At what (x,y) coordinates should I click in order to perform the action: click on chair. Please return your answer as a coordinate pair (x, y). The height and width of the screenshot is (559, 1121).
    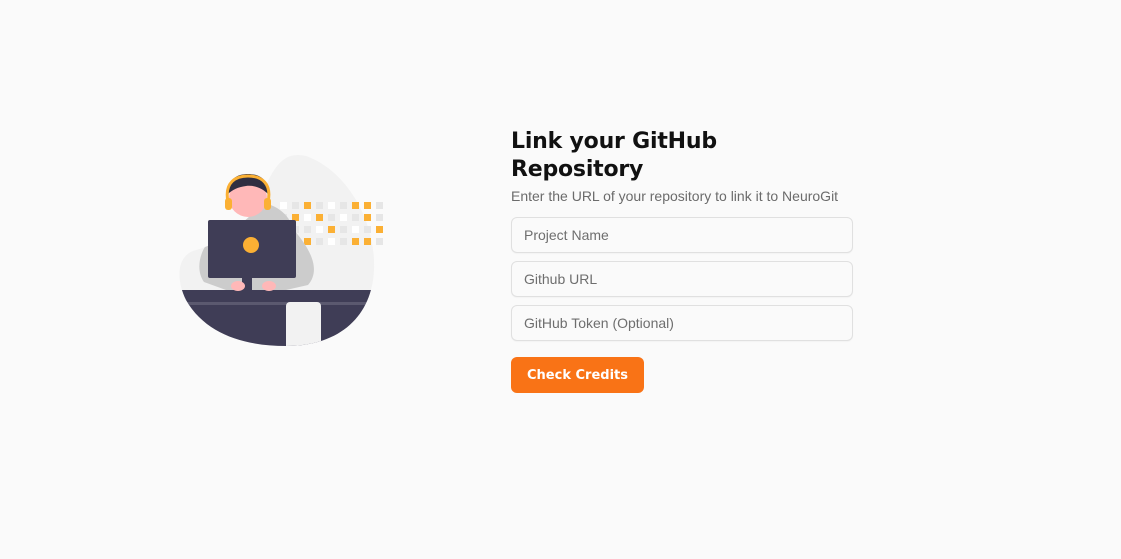
    Looking at the image, I should click on (303, 324).